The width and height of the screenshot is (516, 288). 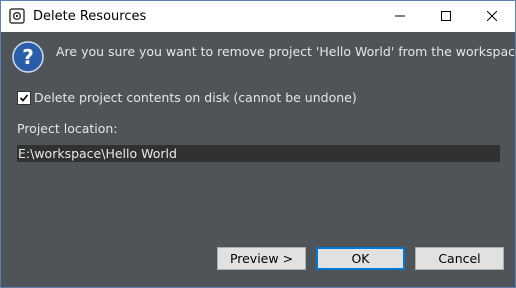 I want to click on close-button, so click(x=492, y=16).